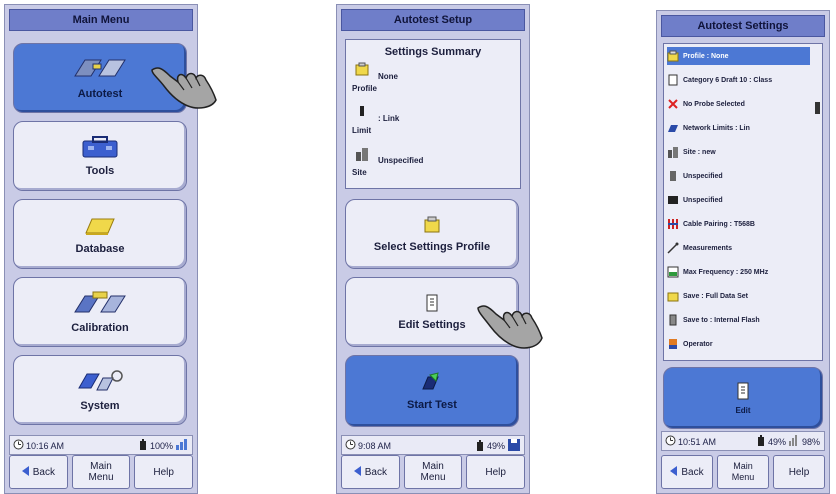  What do you see at coordinates (100, 249) in the screenshot?
I see `database-label: Database` at bounding box center [100, 249].